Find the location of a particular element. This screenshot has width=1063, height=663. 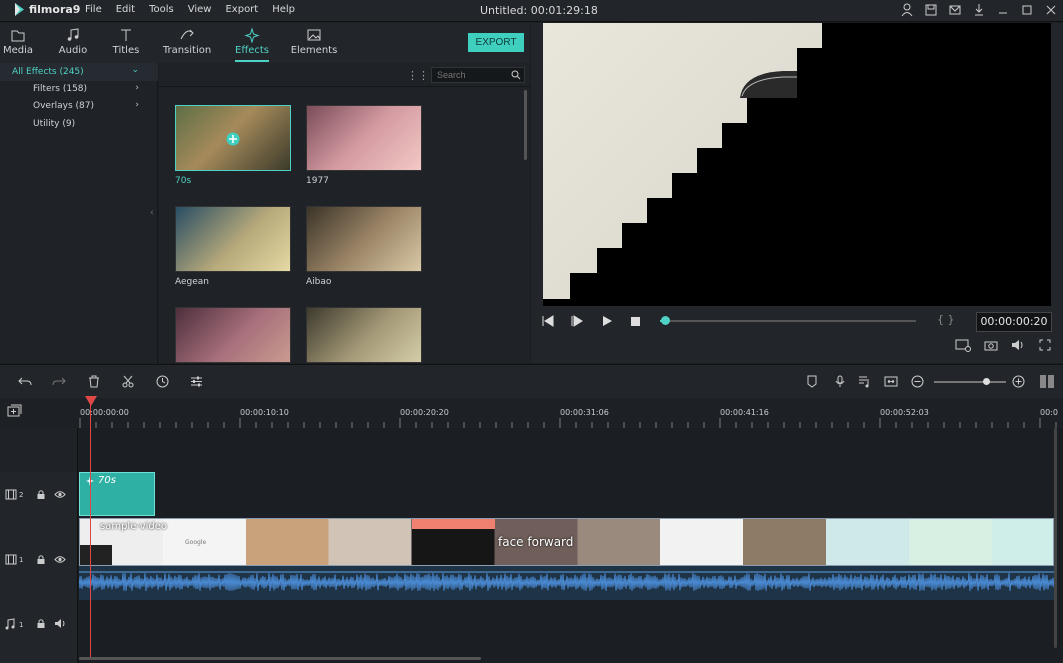

tab-elements: Elements is located at coordinates (314, 41).